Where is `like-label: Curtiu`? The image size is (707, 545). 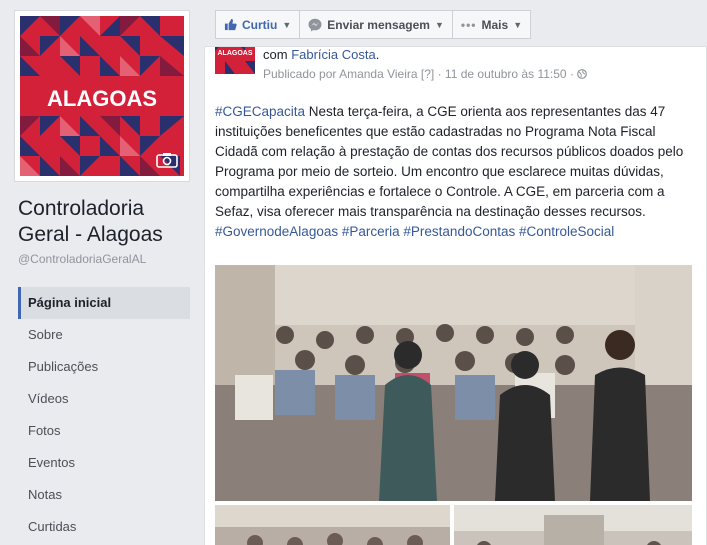
like-label: Curtiu is located at coordinates (260, 24).